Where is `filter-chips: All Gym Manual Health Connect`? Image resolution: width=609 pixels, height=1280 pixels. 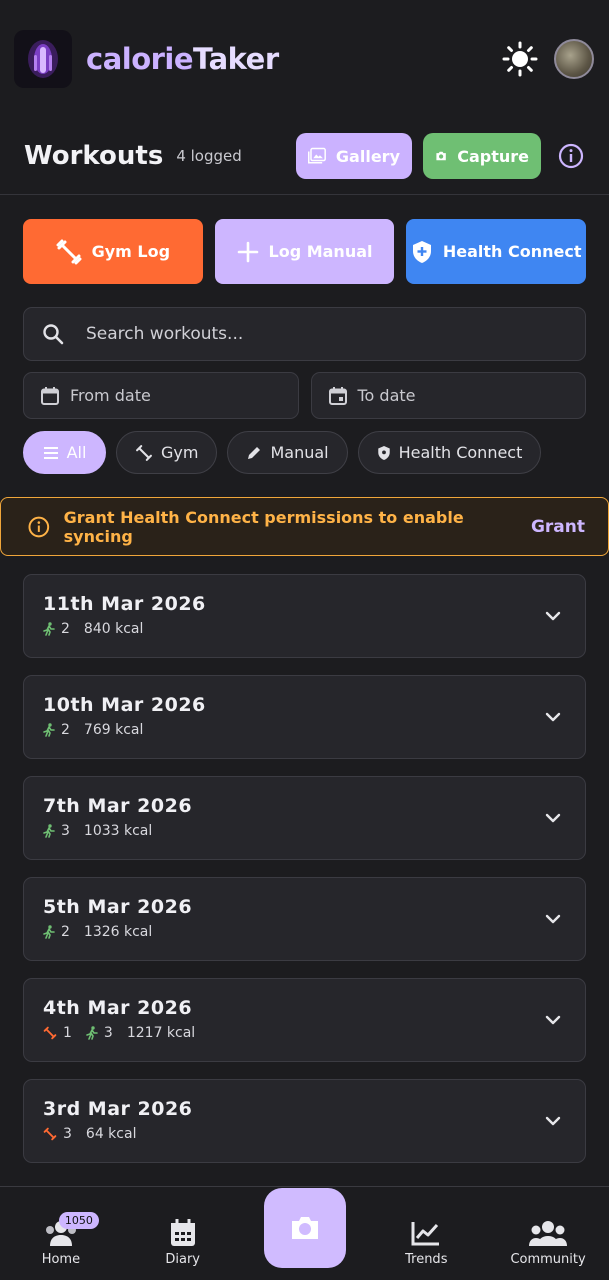 filter-chips: All Gym Manual Health Connect is located at coordinates (282, 452).